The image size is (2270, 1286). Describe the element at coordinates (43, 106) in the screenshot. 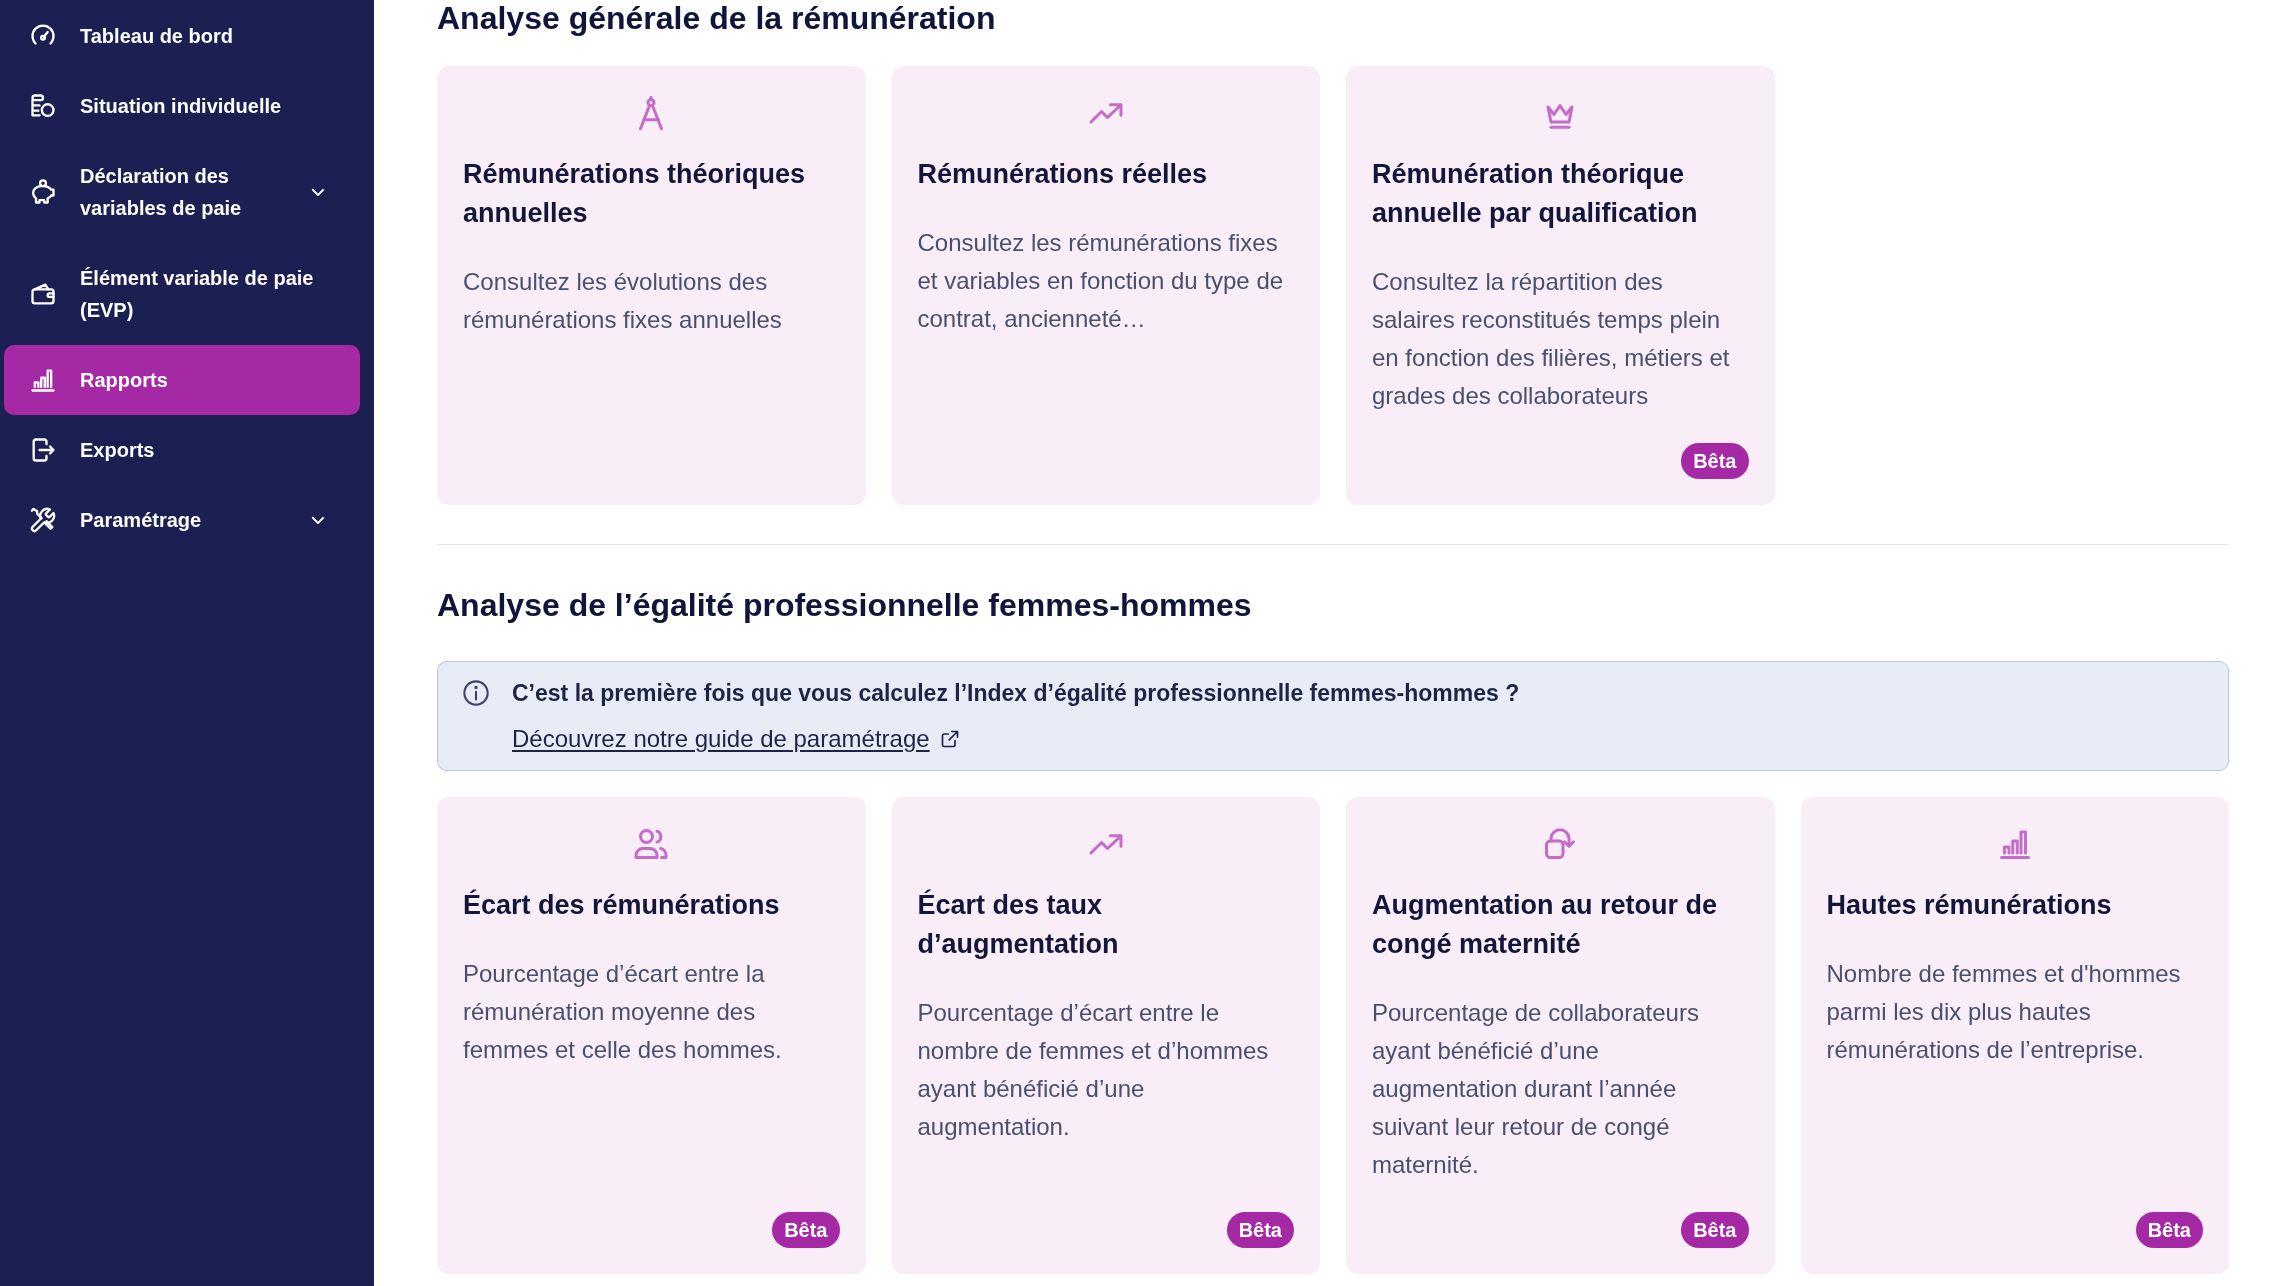

I see `coins-icon` at that location.